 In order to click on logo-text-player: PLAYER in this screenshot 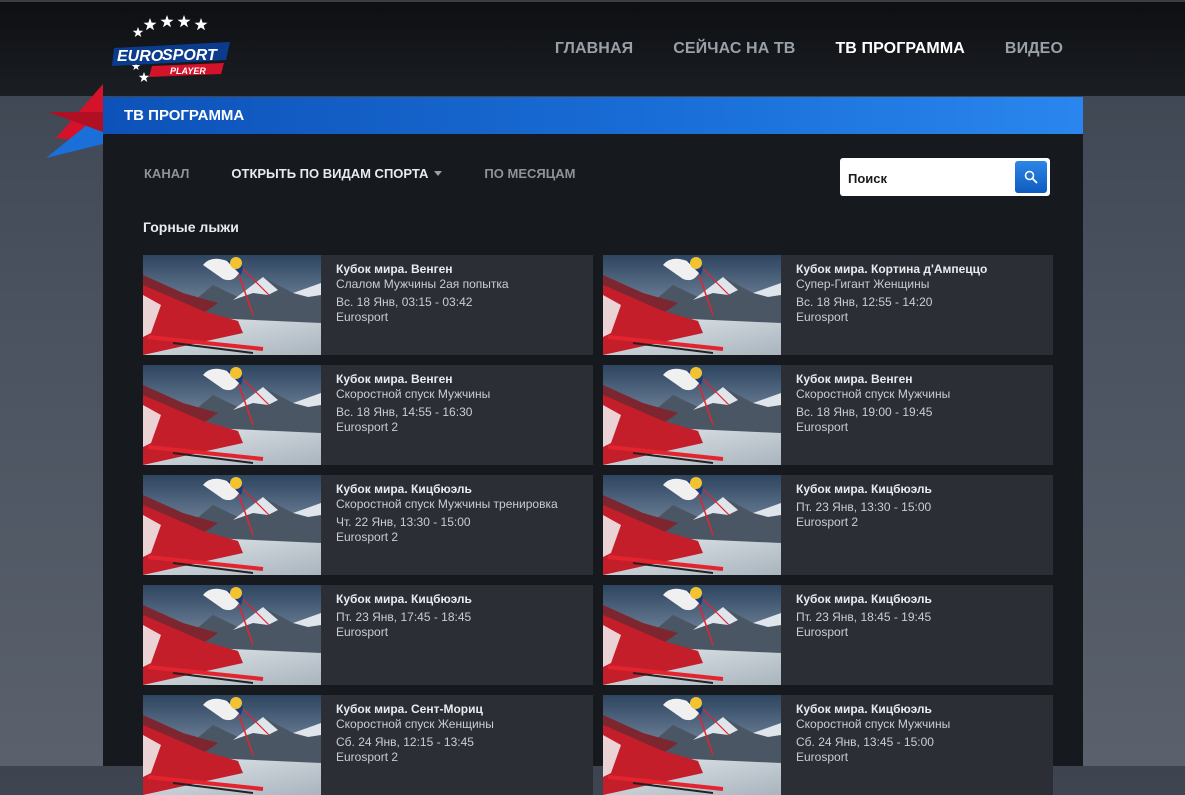, I will do `click(188, 71)`.